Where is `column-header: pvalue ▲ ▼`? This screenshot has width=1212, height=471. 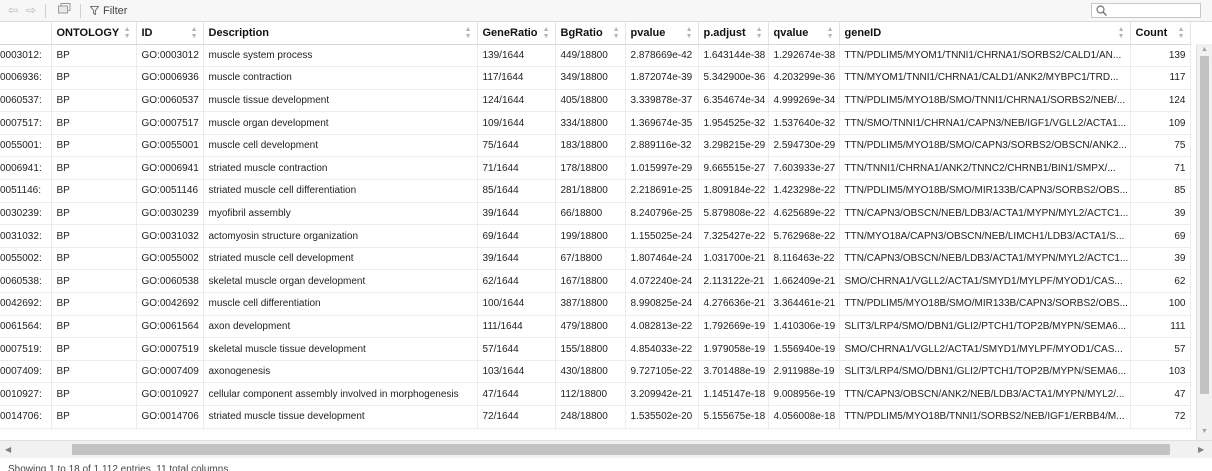
column-header: pvalue ▲ ▼ is located at coordinates (662, 33).